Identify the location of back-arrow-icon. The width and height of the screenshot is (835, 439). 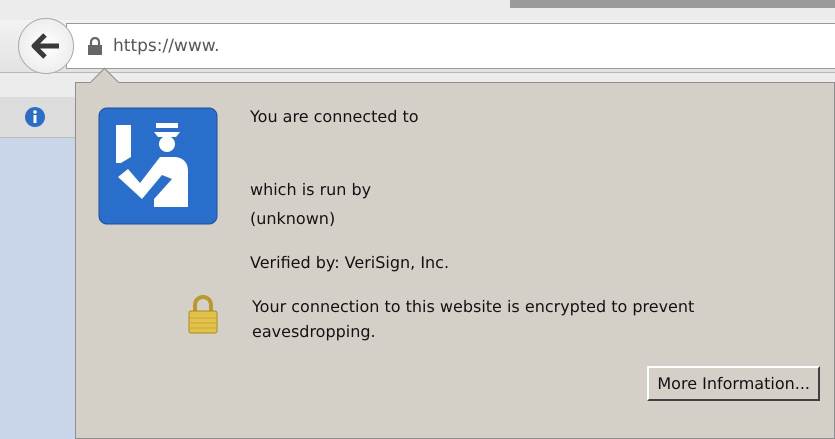
(46, 46).